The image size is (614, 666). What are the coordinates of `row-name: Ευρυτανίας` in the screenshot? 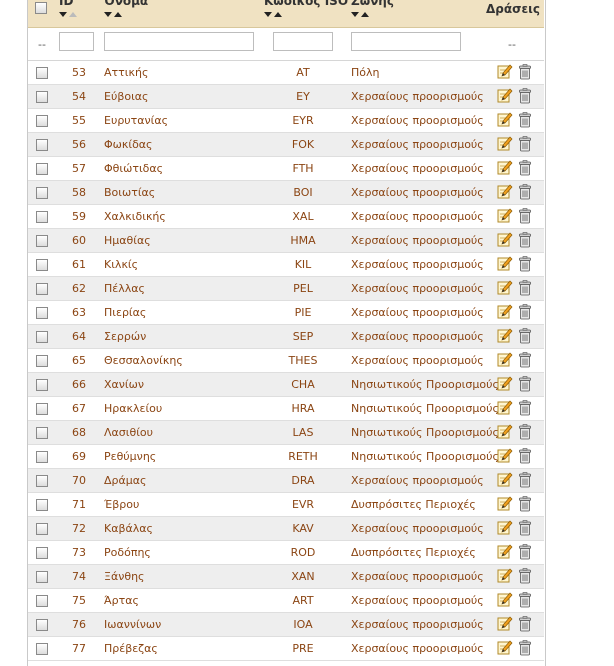 It's located at (136, 120).